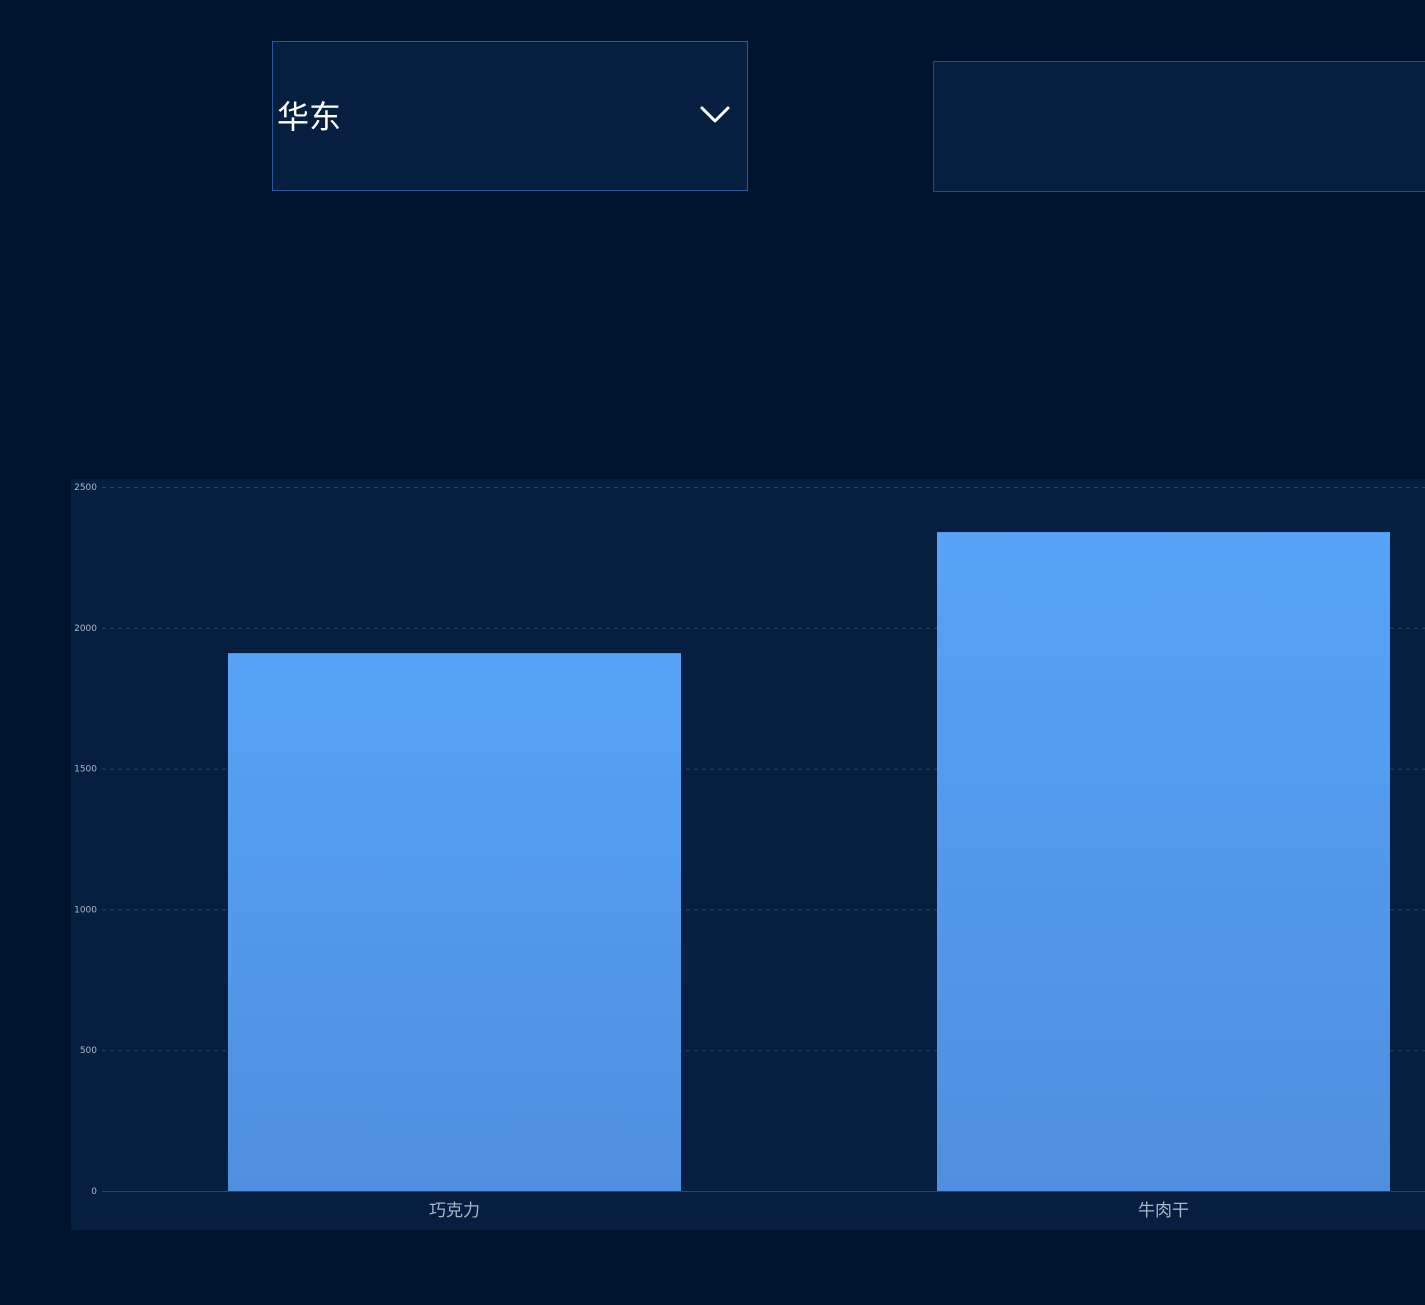 This screenshot has width=1425, height=1305. What do you see at coordinates (88, 1051) in the screenshot?
I see `y-tick-label: 500` at bounding box center [88, 1051].